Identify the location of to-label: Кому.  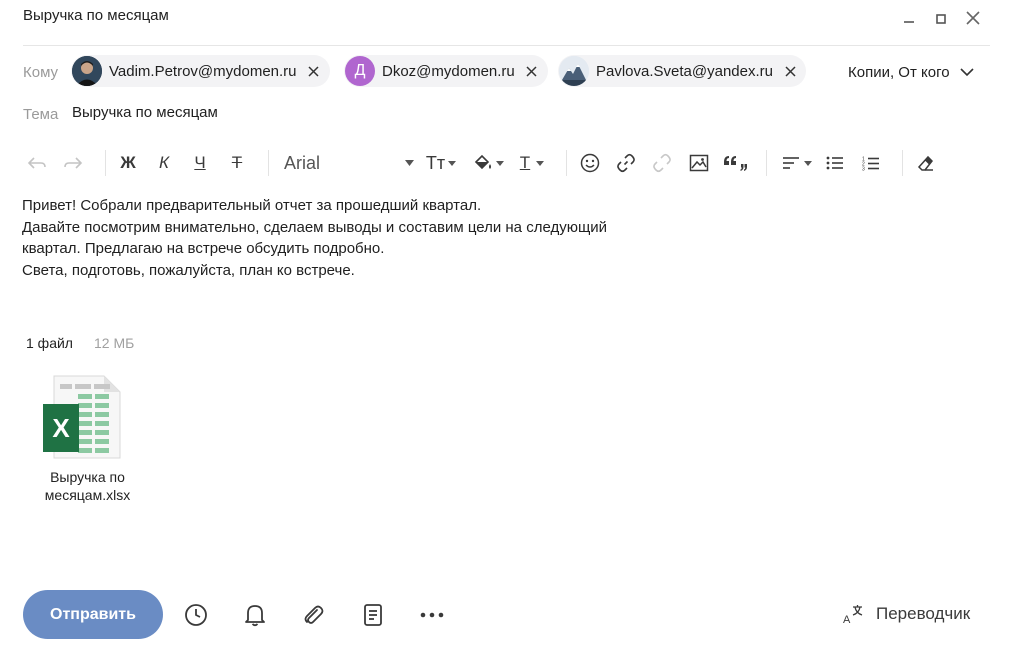
(41, 72).